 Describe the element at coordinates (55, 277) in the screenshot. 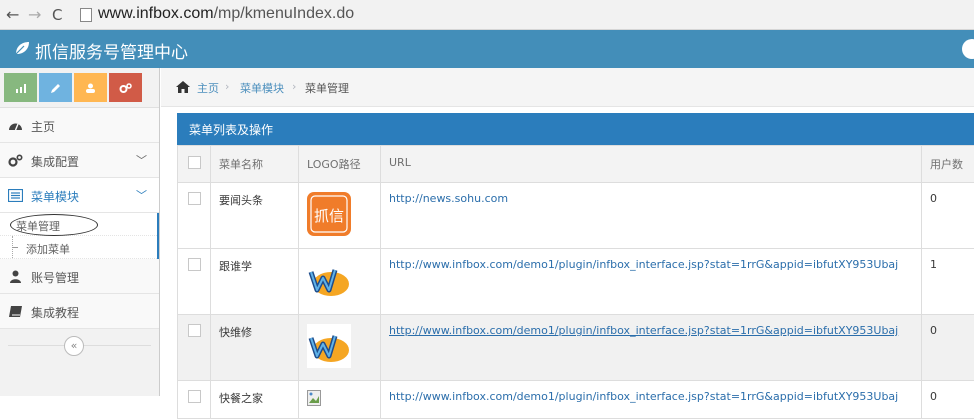

I see `sidebar-item-label: 账号管理` at that location.